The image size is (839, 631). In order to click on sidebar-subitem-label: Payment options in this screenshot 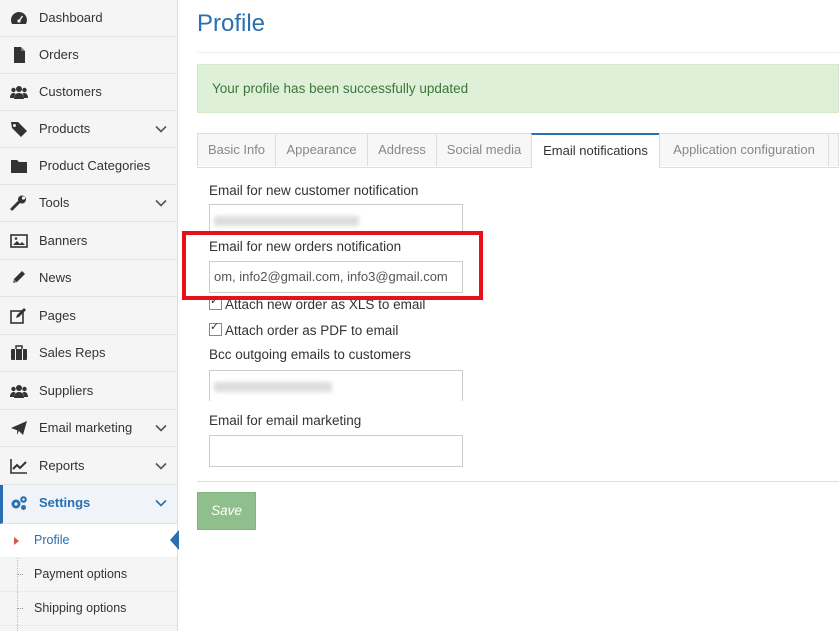, I will do `click(81, 574)`.